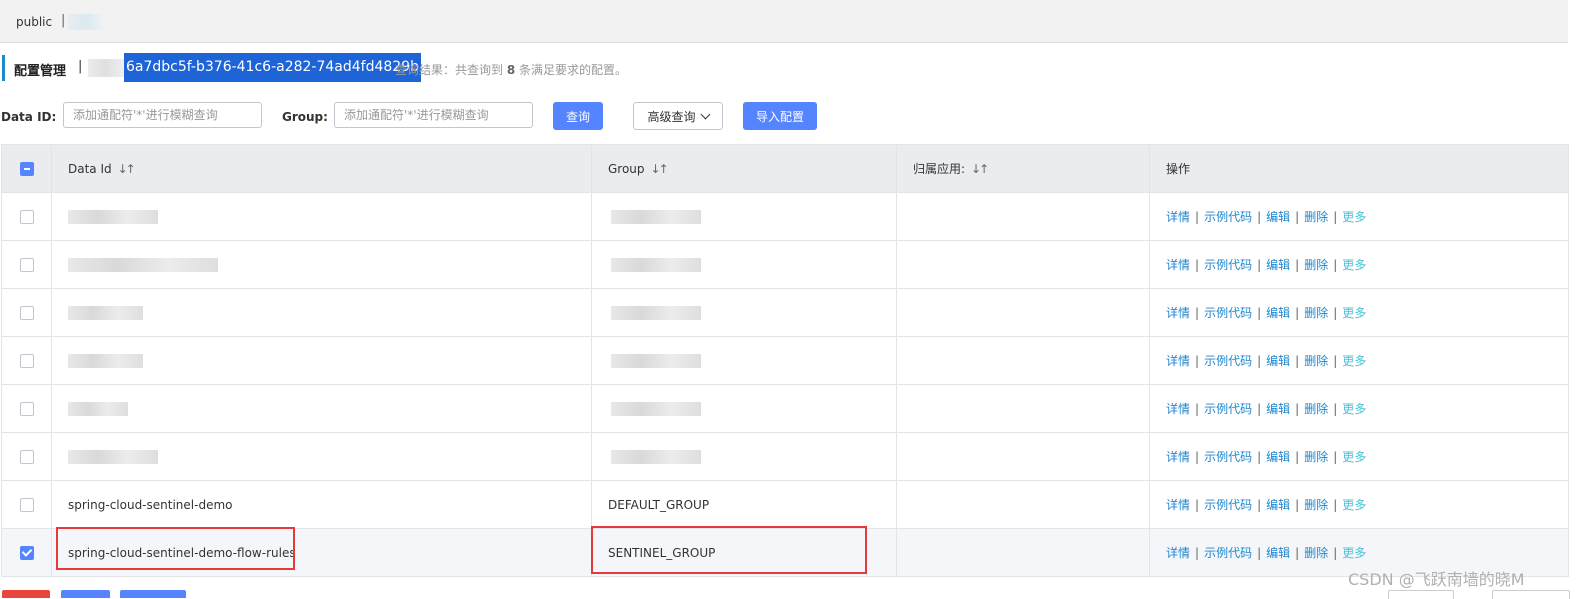  Describe the element at coordinates (321, 456) in the screenshot. I see `cell-data-id` at that location.